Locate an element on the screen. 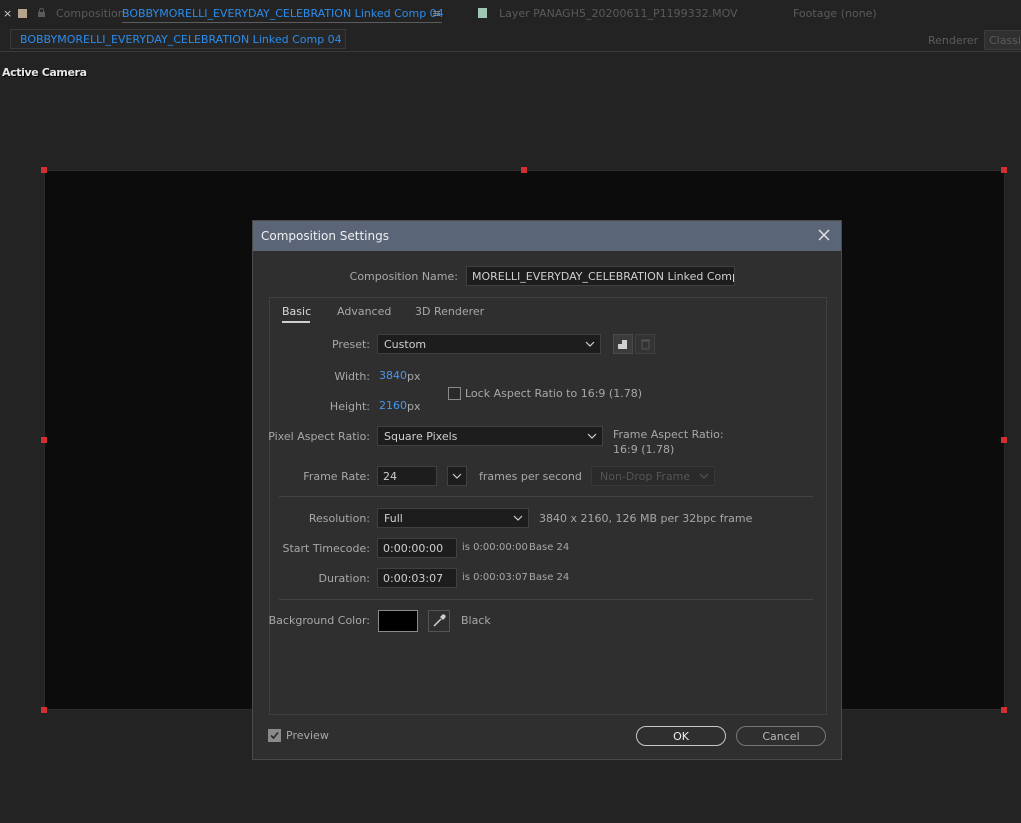 The width and height of the screenshot is (1021, 823). width-value: 3840 is located at coordinates (393, 375).